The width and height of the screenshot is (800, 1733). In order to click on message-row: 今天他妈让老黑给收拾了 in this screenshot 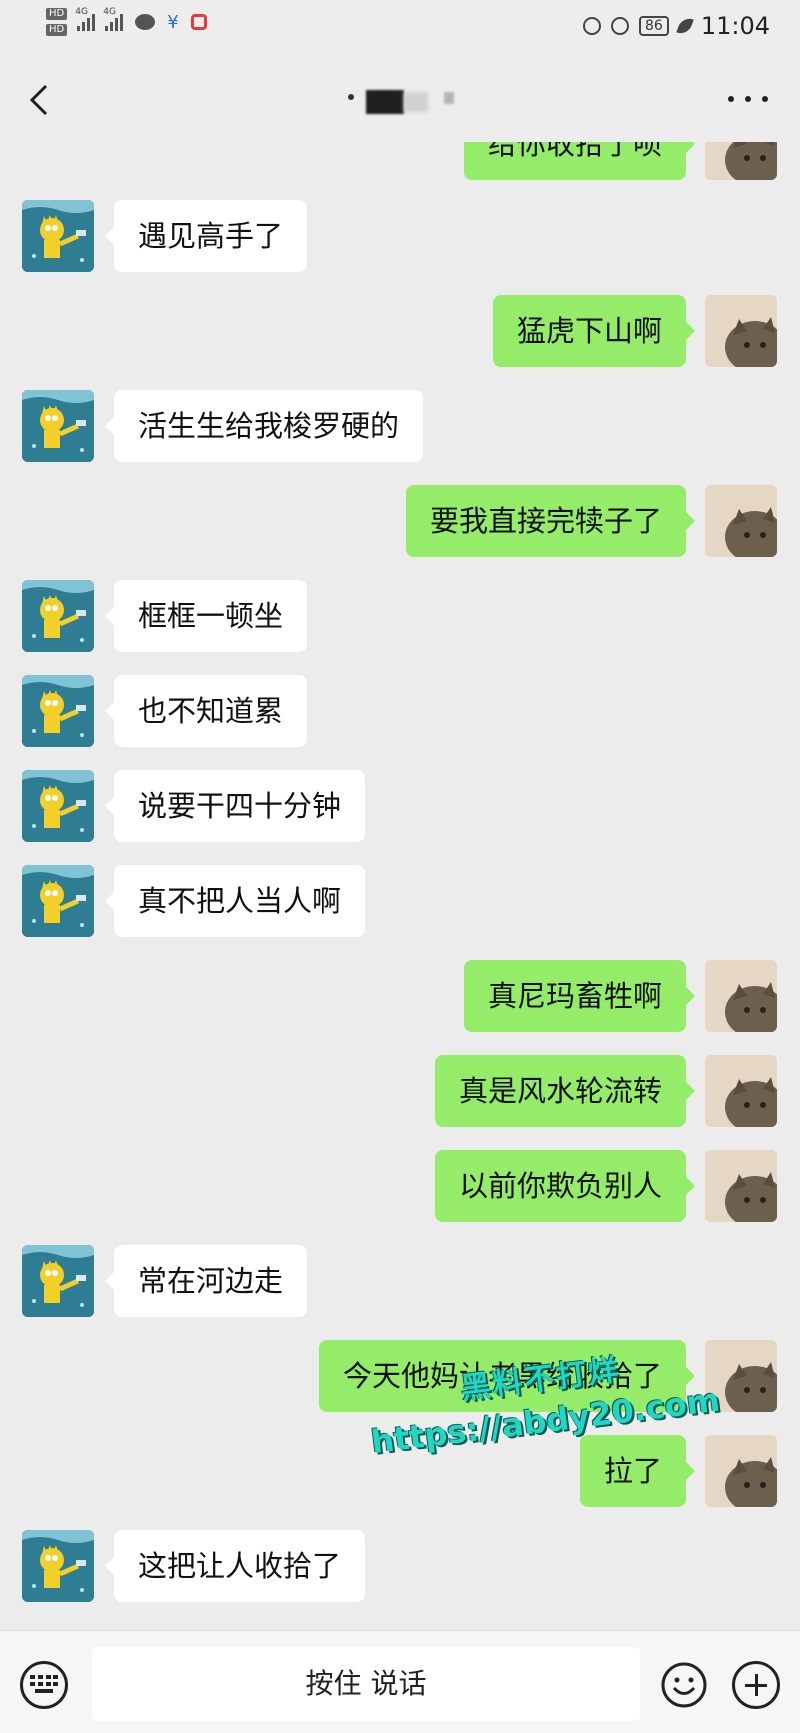, I will do `click(400, 1377)`.